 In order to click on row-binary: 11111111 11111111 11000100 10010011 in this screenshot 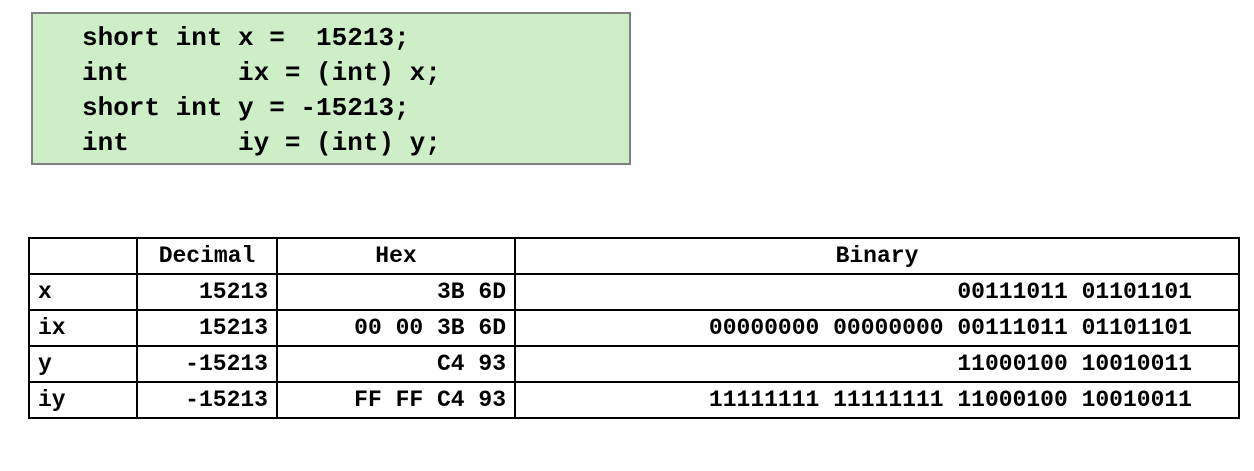, I will do `click(877, 400)`.